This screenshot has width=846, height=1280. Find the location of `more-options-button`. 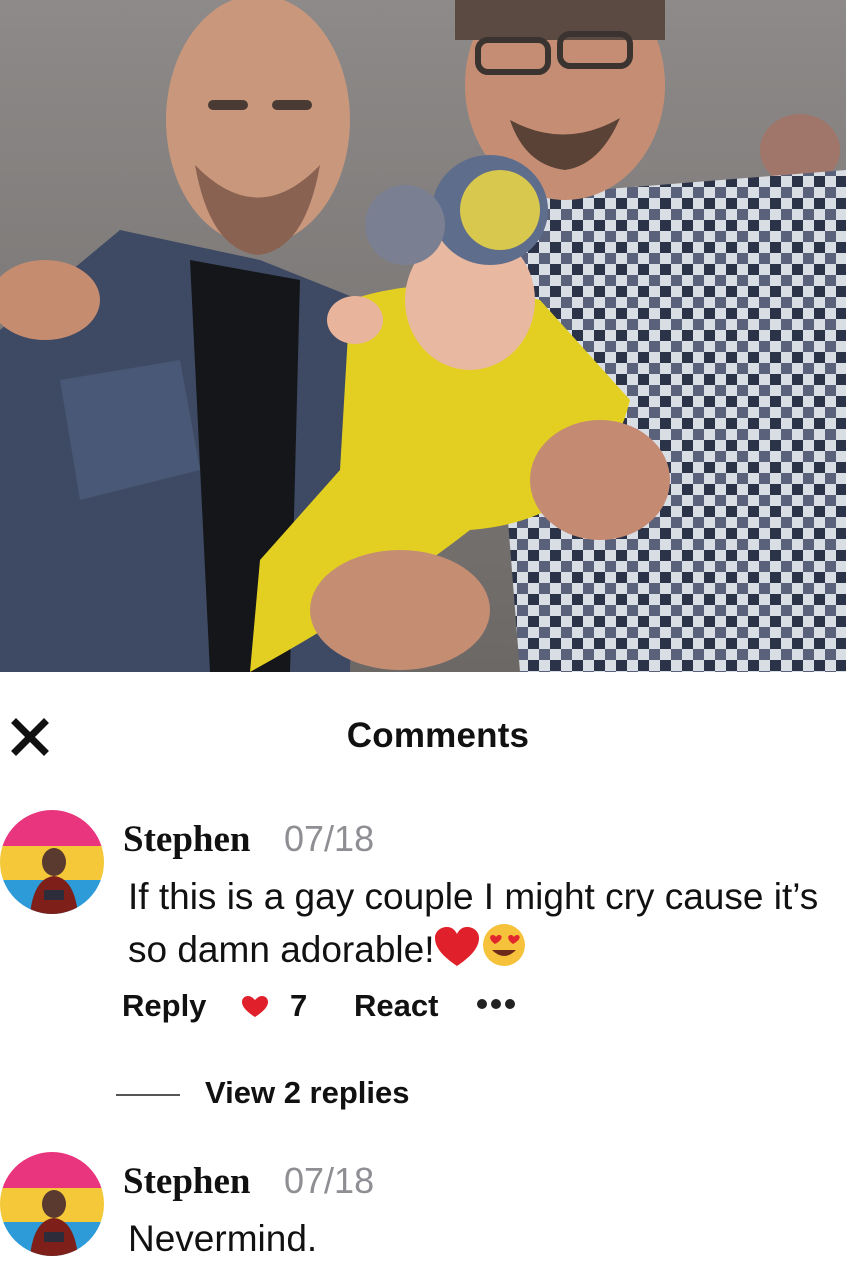

more-options-button is located at coordinates (498, 1006).